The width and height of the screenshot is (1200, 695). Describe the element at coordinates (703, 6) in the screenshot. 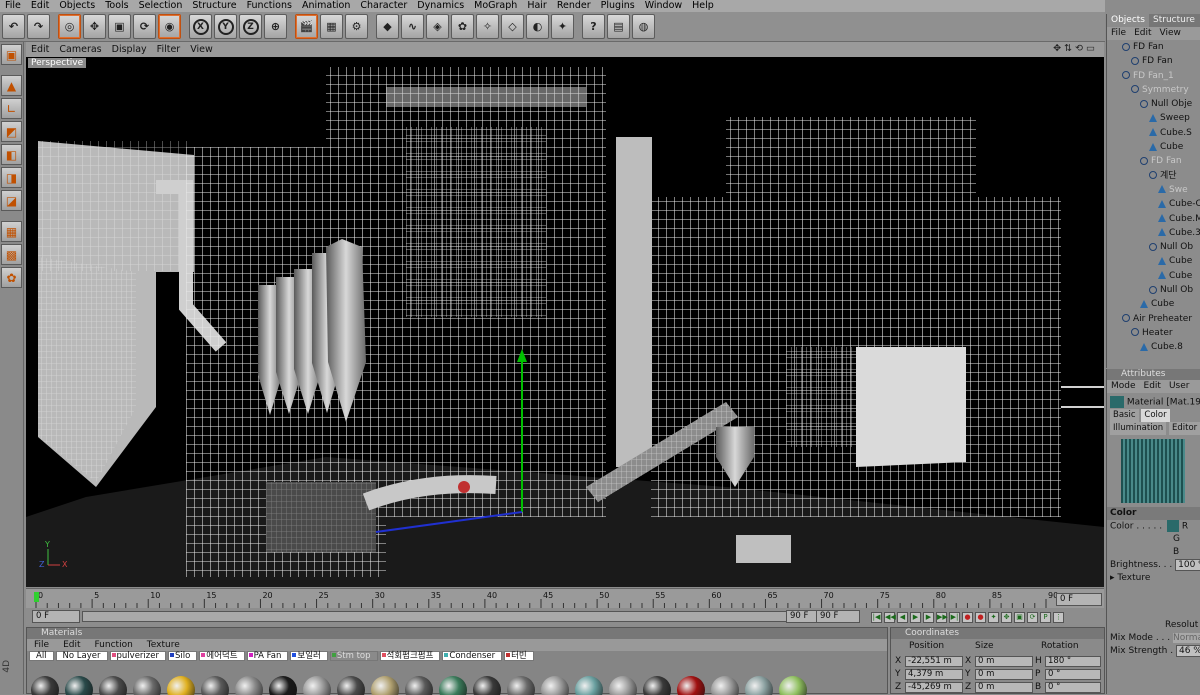

I see `menu-help: Help` at that location.